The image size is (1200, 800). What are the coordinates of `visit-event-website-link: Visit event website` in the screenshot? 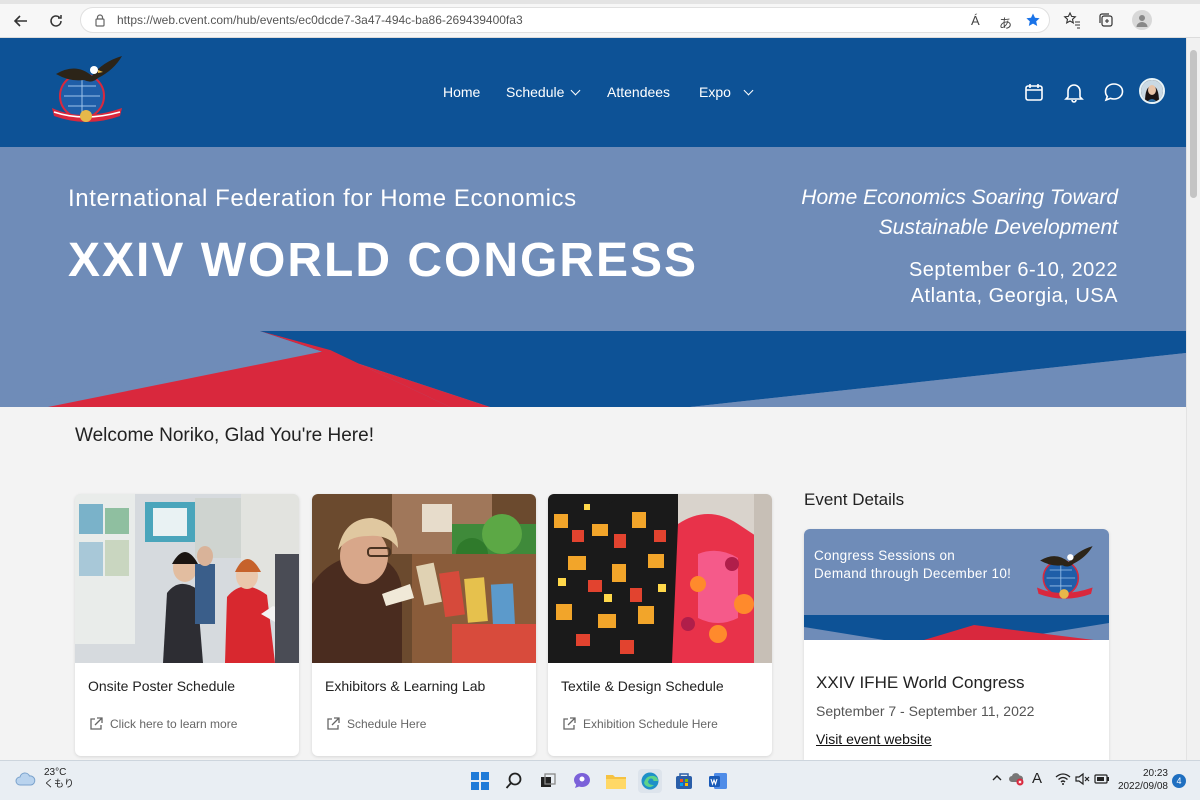 It's located at (874, 739).